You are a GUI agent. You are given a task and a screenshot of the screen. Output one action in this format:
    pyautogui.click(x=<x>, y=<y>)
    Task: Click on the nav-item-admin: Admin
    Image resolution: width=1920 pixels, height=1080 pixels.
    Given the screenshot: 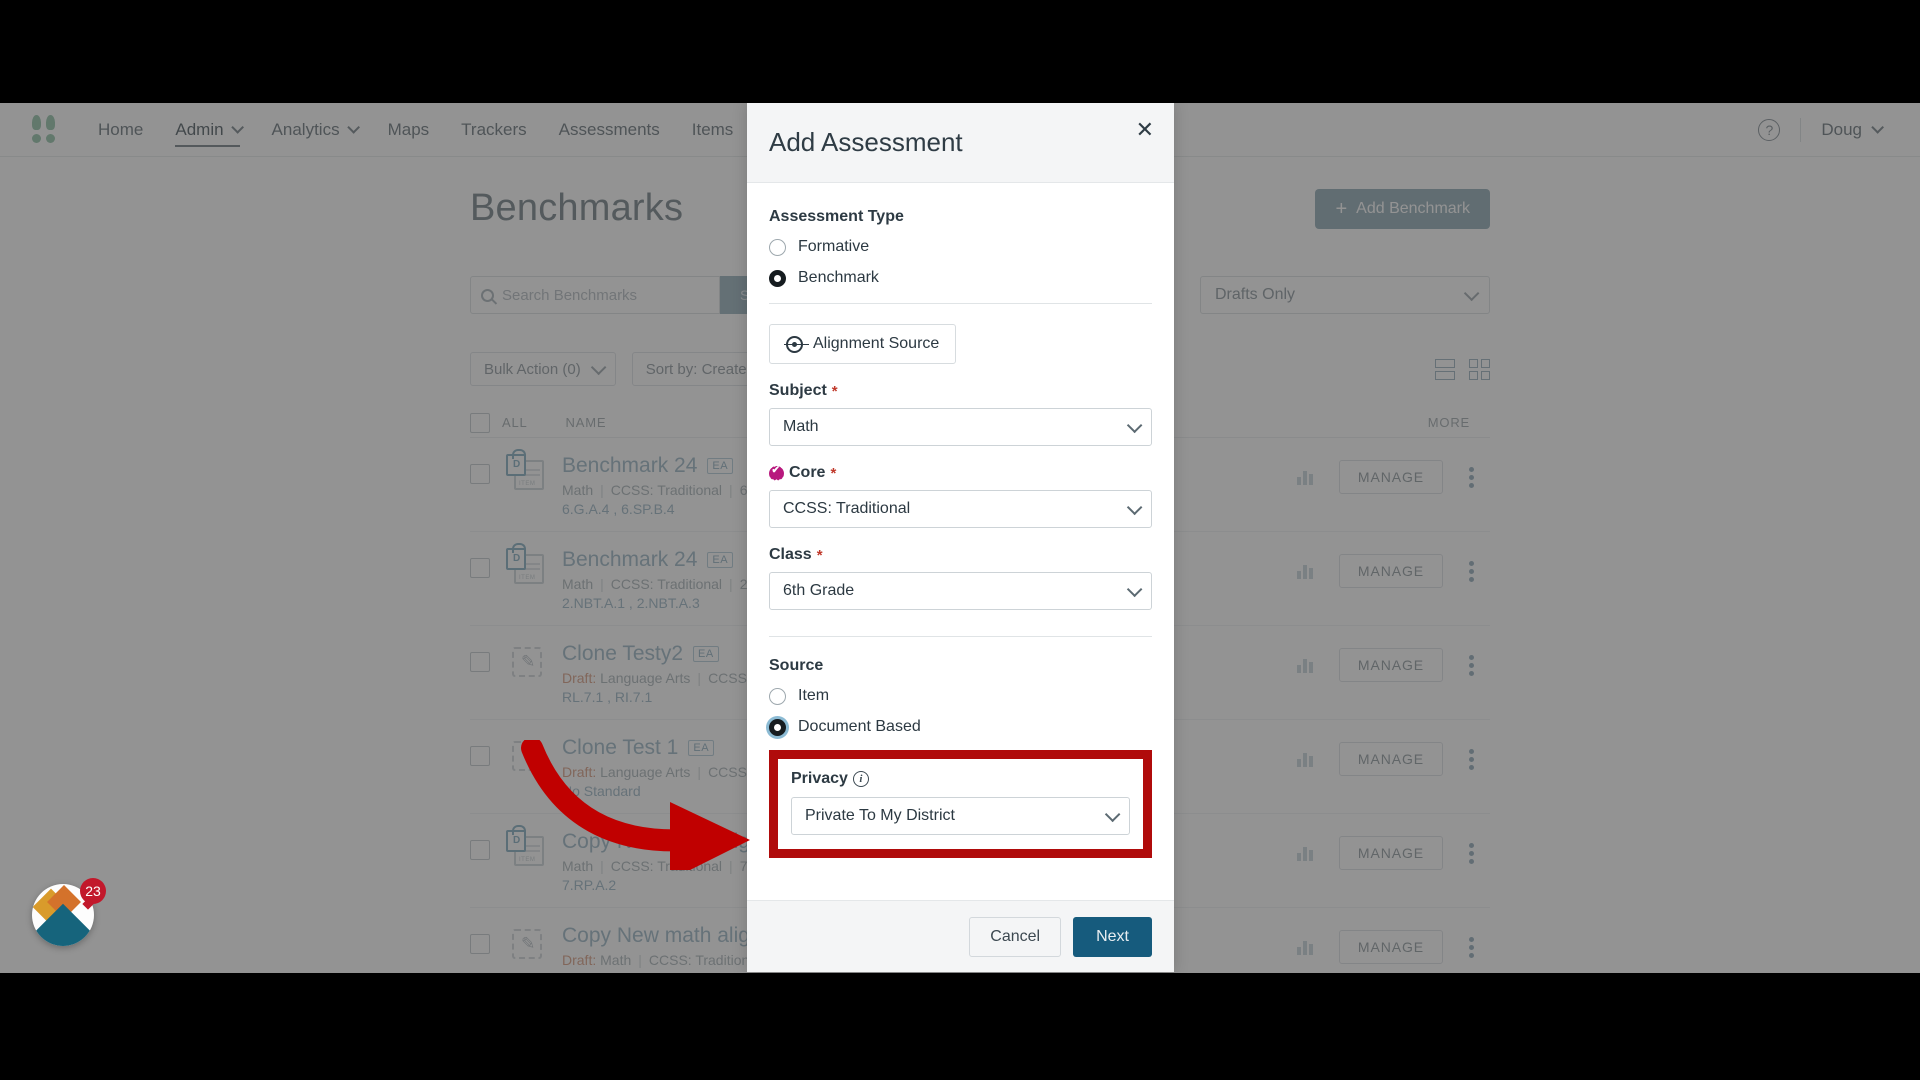 What is the action you would take?
    pyautogui.click(x=209, y=130)
    